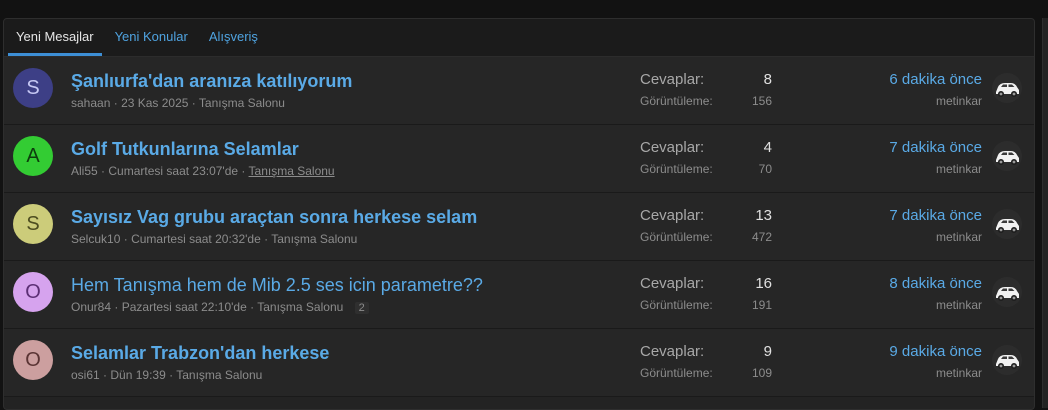 This screenshot has height=410, width=1048. Describe the element at coordinates (90, 103) in the screenshot. I see `thread-author-link: sahaan` at that location.